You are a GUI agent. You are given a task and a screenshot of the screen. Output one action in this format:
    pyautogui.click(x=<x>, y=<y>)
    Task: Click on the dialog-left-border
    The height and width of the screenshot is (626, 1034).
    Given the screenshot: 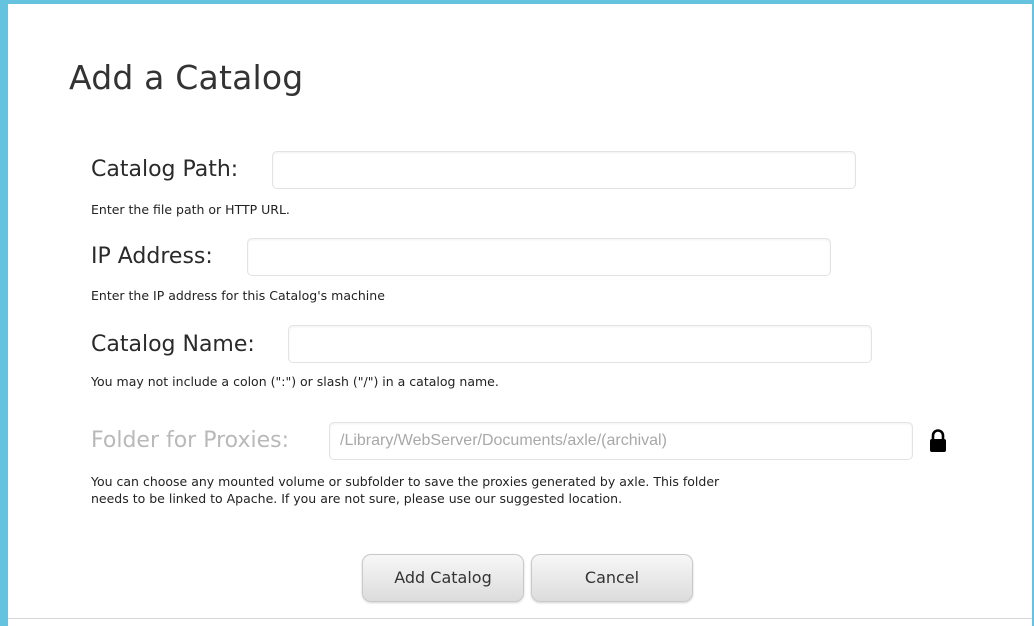 What is the action you would take?
    pyautogui.click(x=4, y=313)
    